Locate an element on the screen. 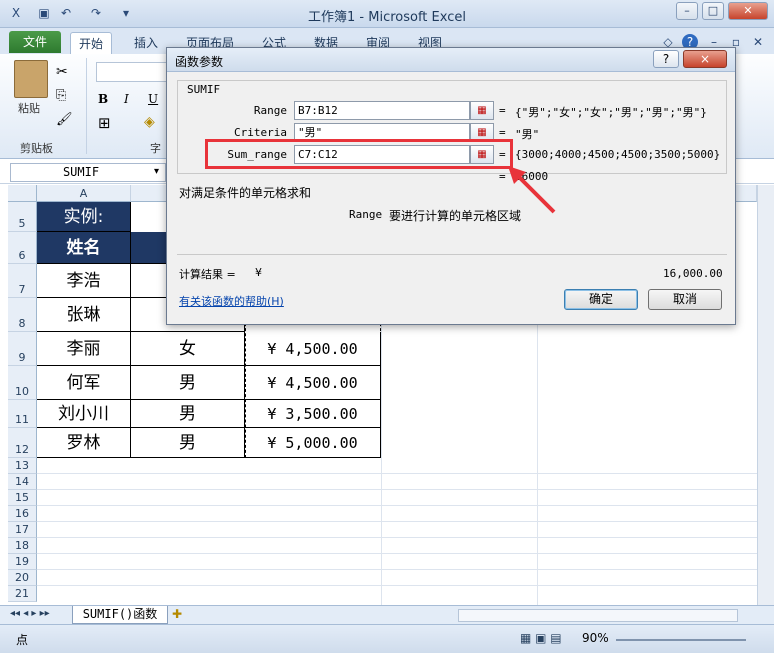 The height and width of the screenshot is (653, 774). vertical-scrollbar is located at coordinates (765, 395).